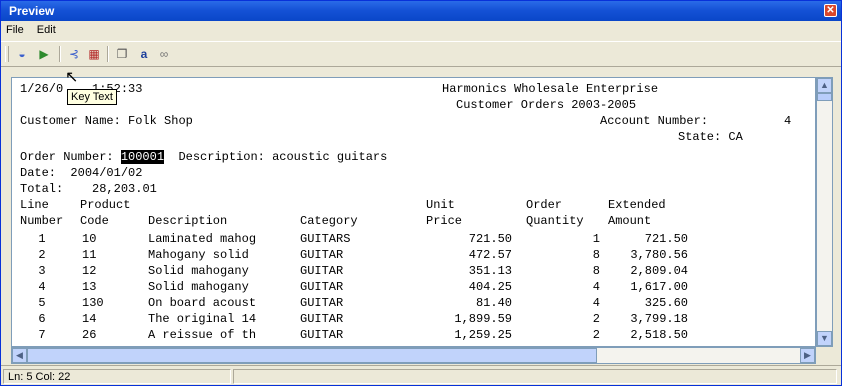 This screenshot has height=386, width=842. I want to click on column-header: Description, so click(188, 221).